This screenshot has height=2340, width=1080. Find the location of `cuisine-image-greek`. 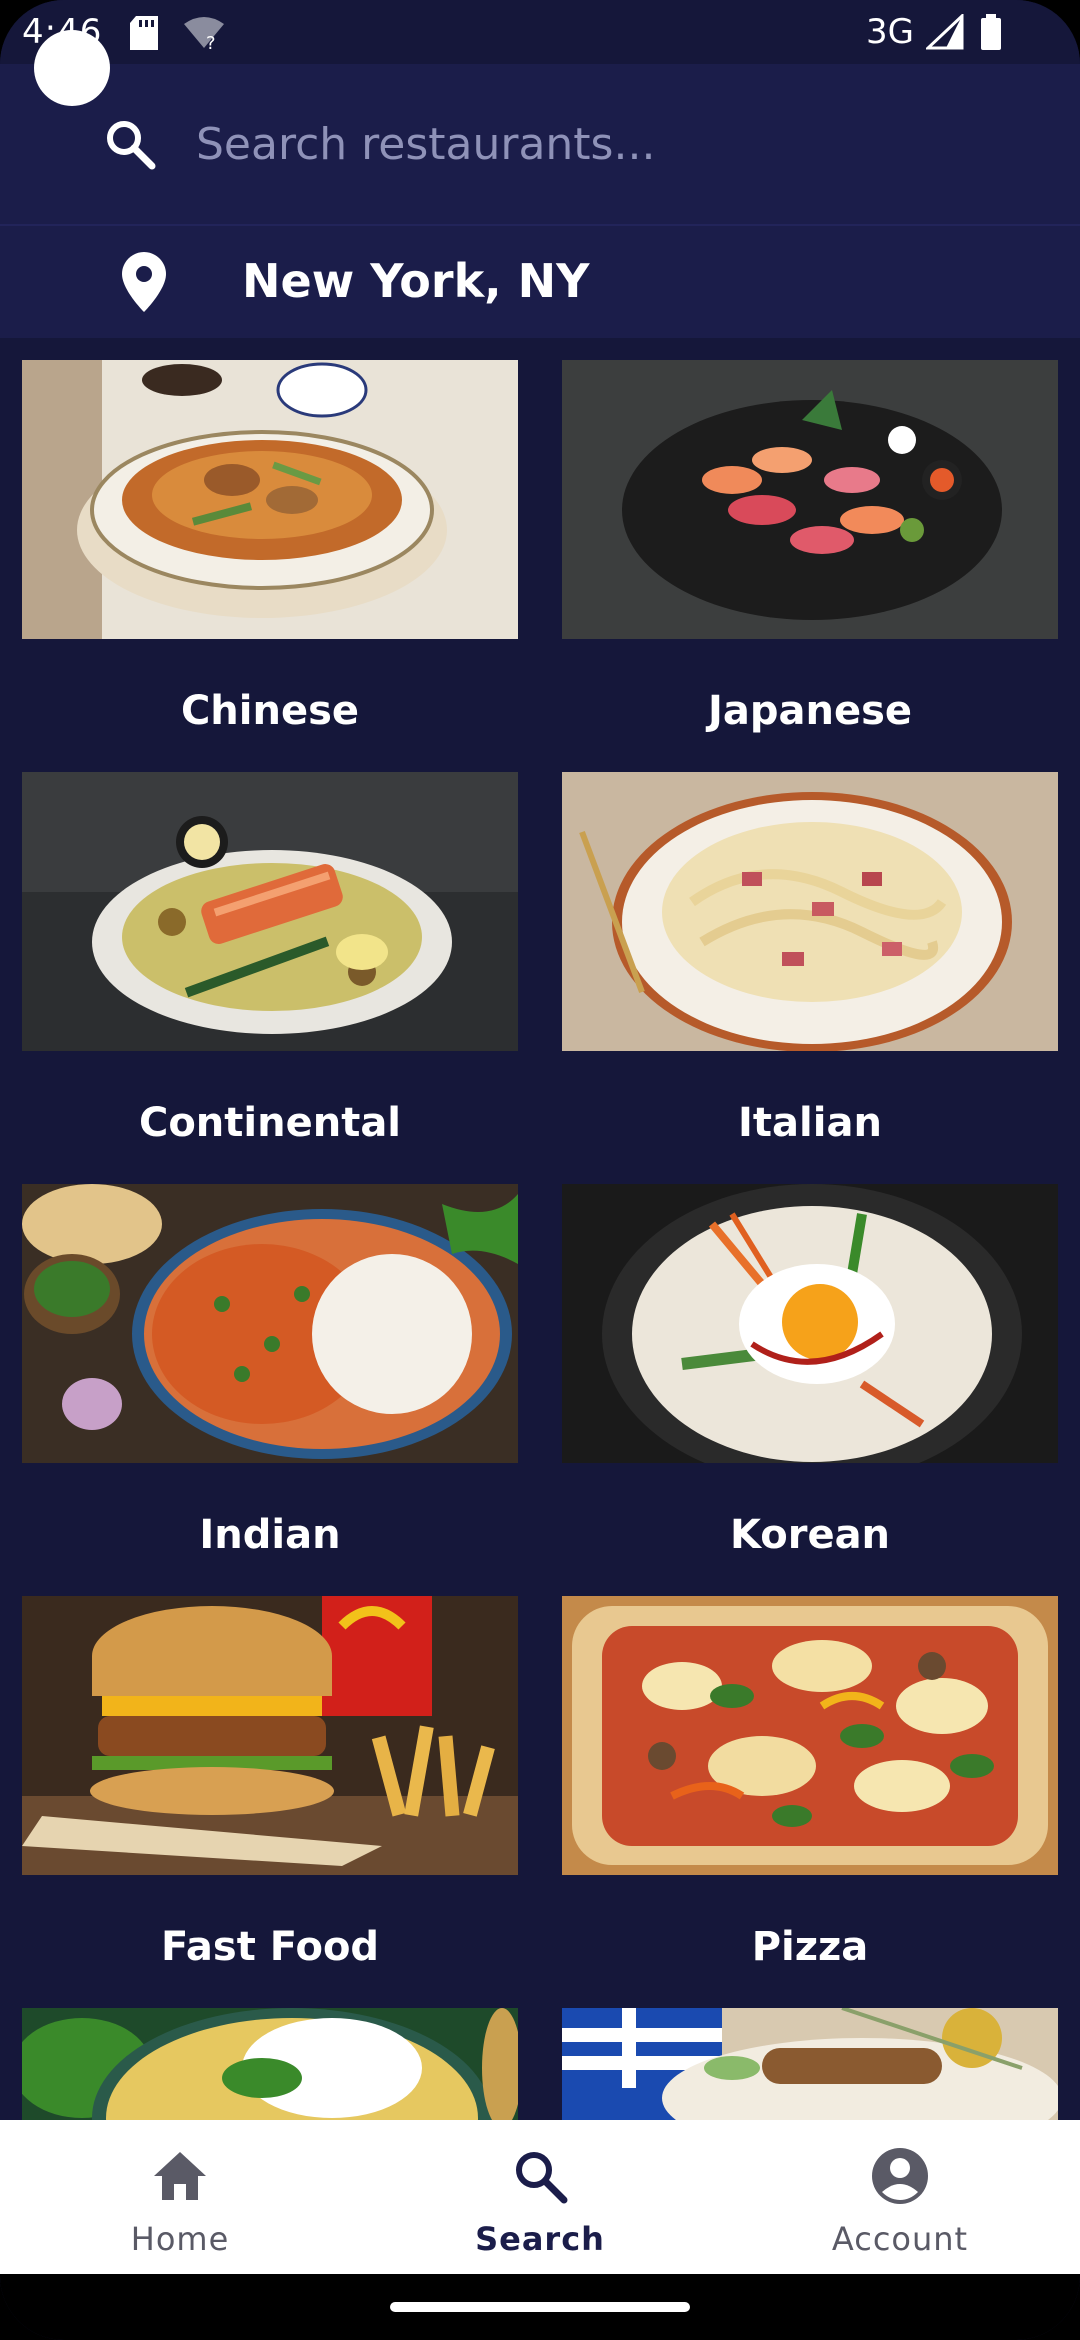

cuisine-image-greek is located at coordinates (810, 2064).